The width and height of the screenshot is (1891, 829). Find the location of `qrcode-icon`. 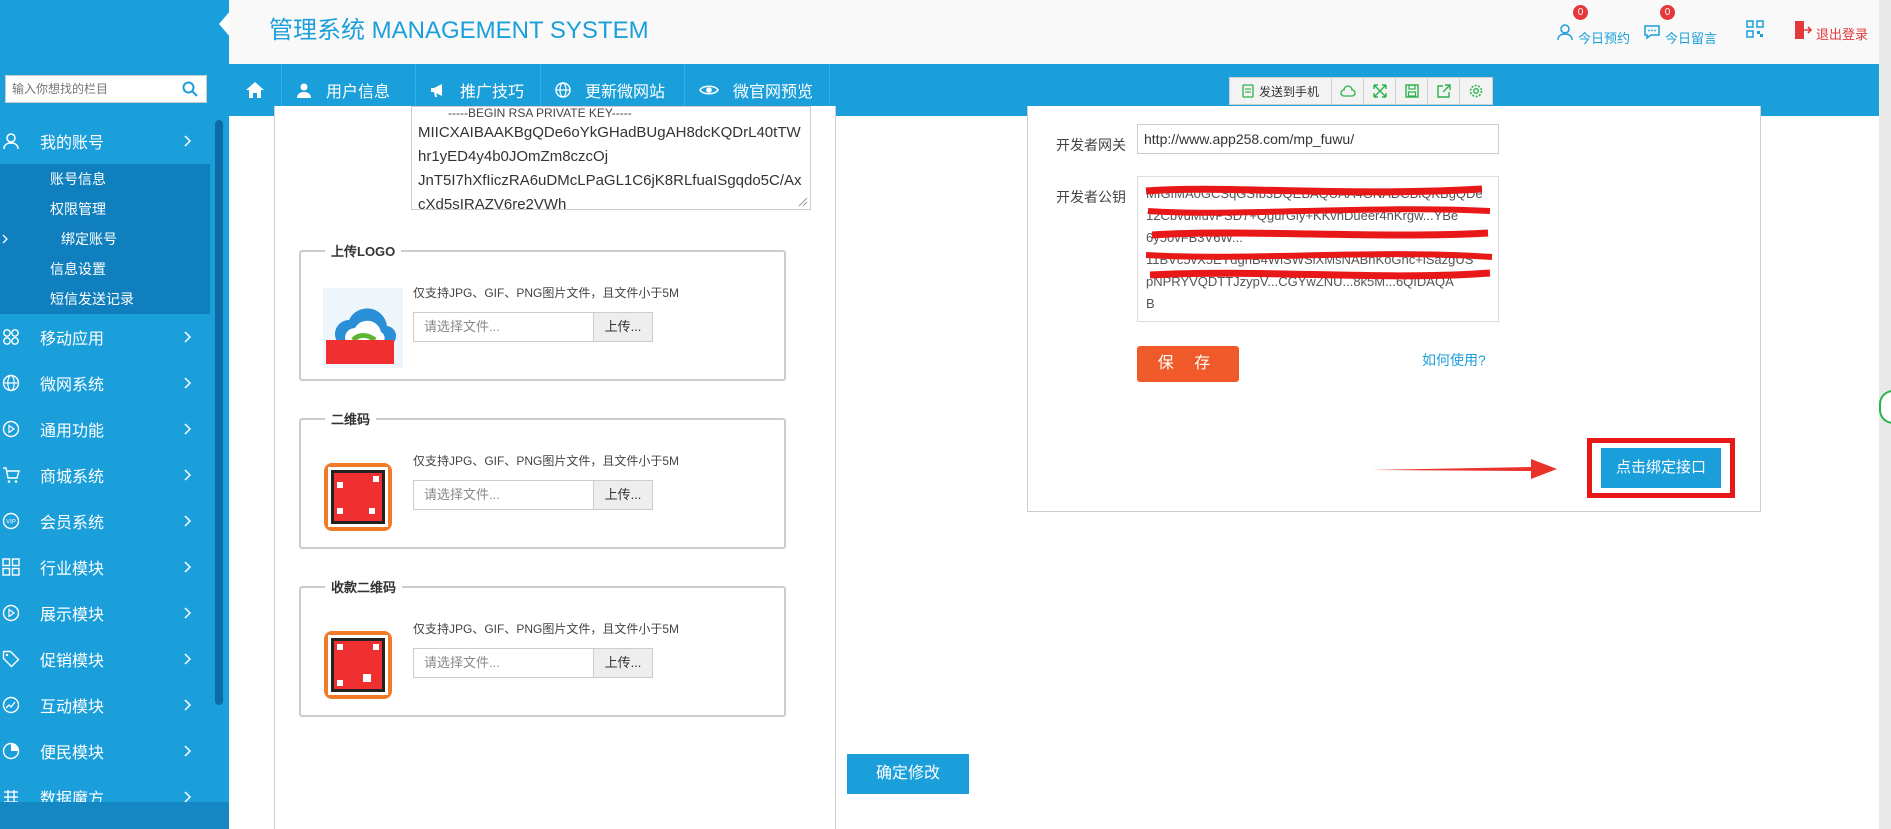

qrcode-icon is located at coordinates (1755, 29).